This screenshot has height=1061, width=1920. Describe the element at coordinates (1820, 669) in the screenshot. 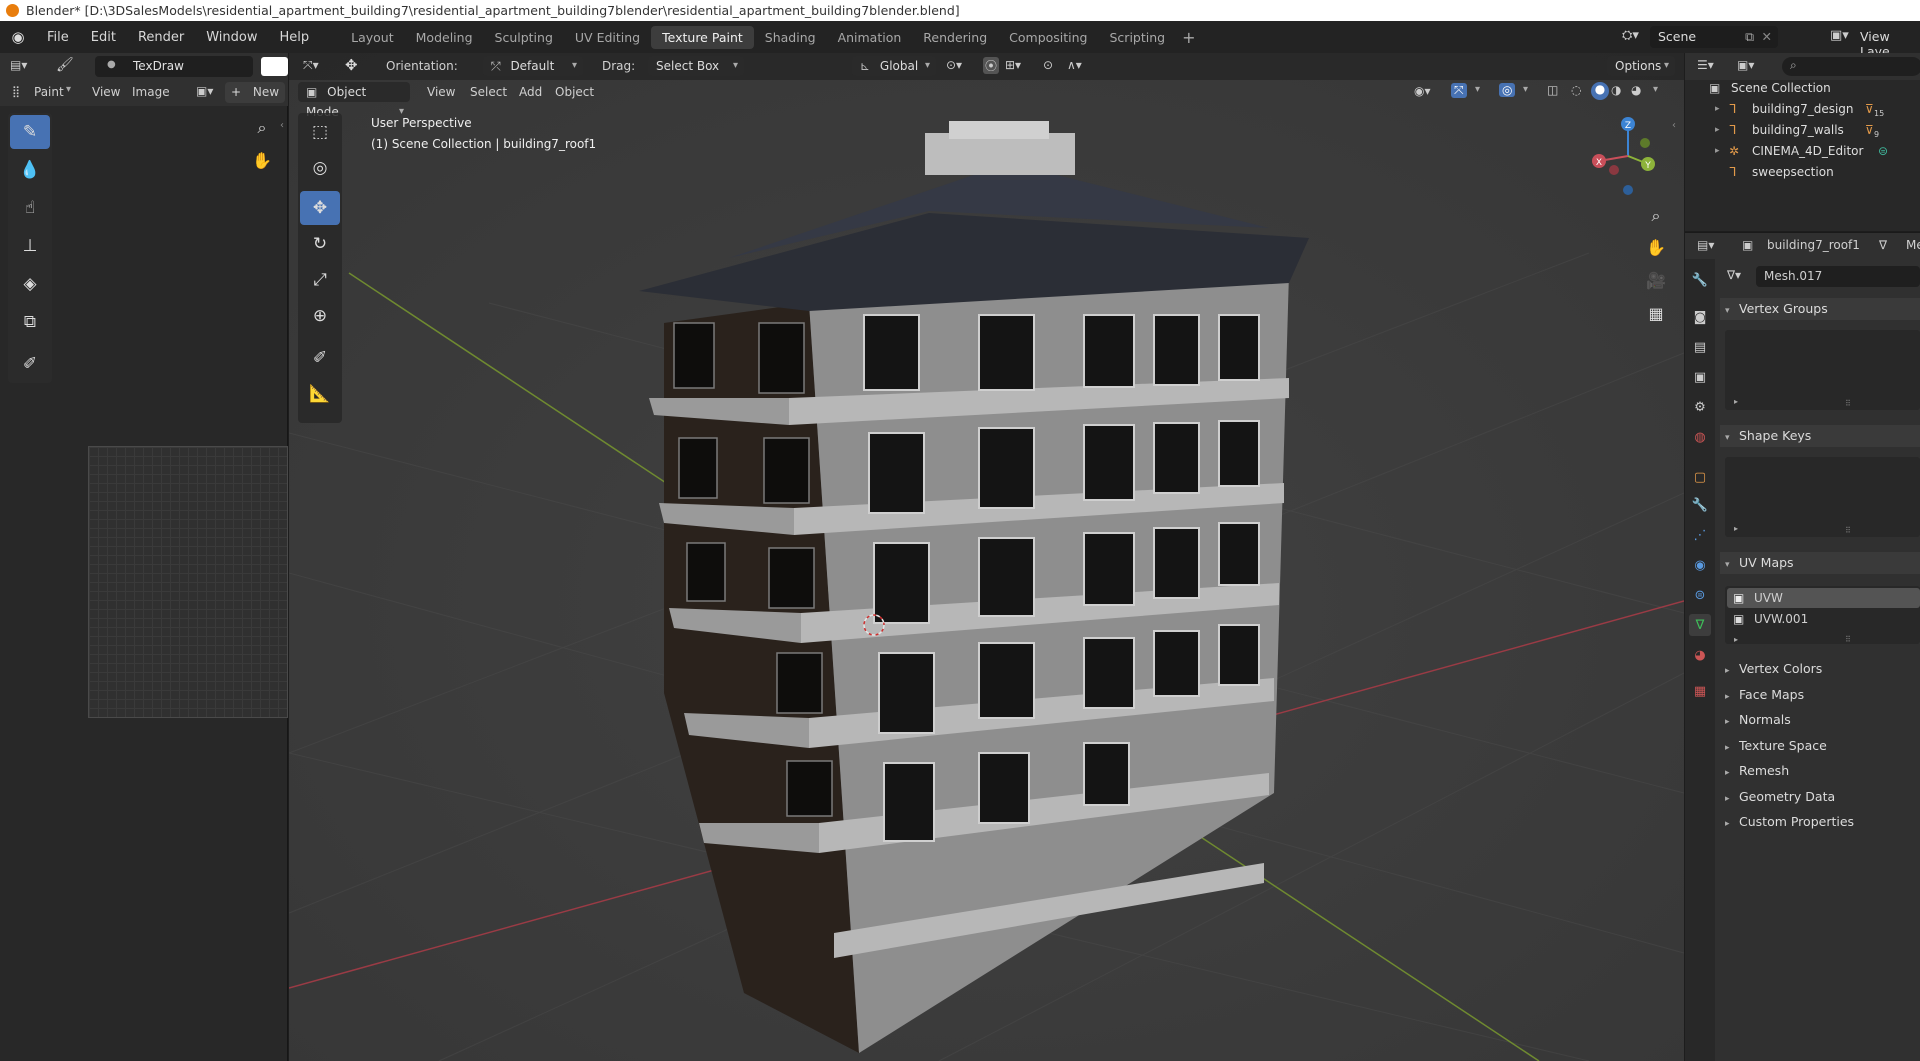

I see `section-vertex-colors: ▸ Vertex Colors` at that location.